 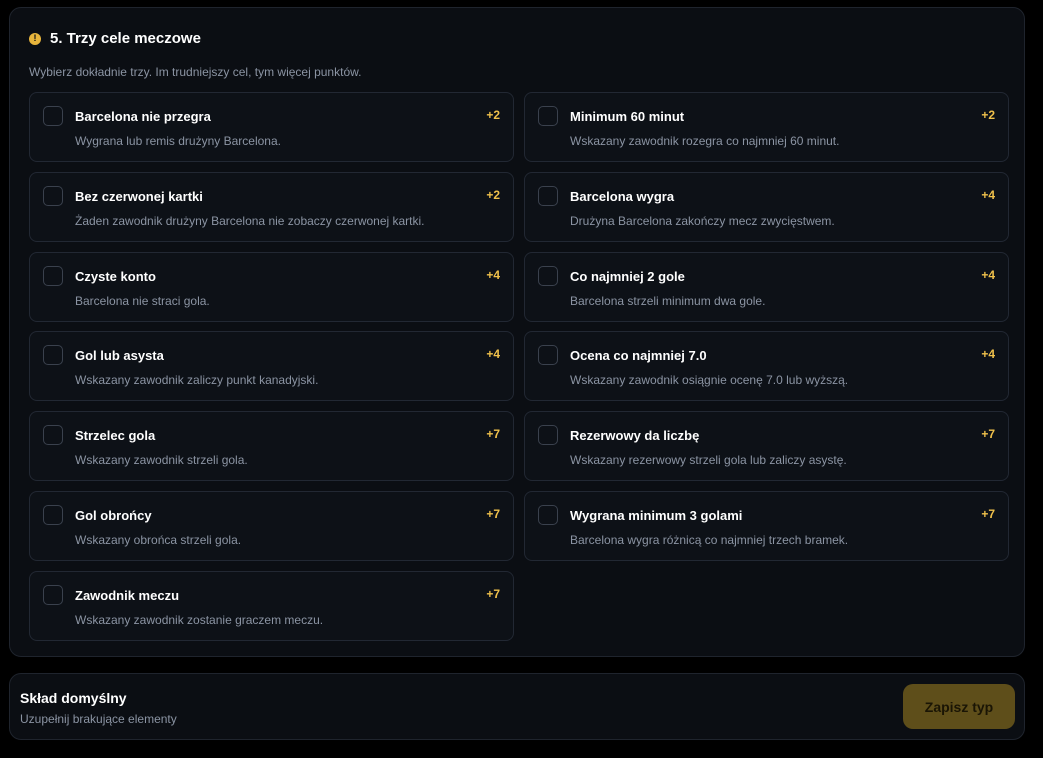 I want to click on save-prediction-button: Zapisz typ, so click(x=959, y=706).